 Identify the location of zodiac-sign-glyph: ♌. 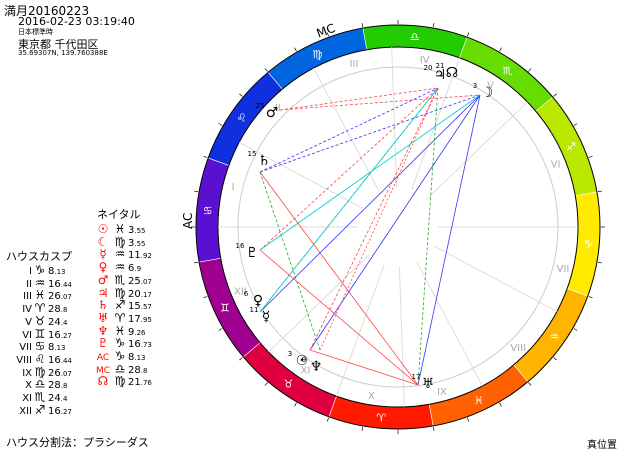
(242, 117).